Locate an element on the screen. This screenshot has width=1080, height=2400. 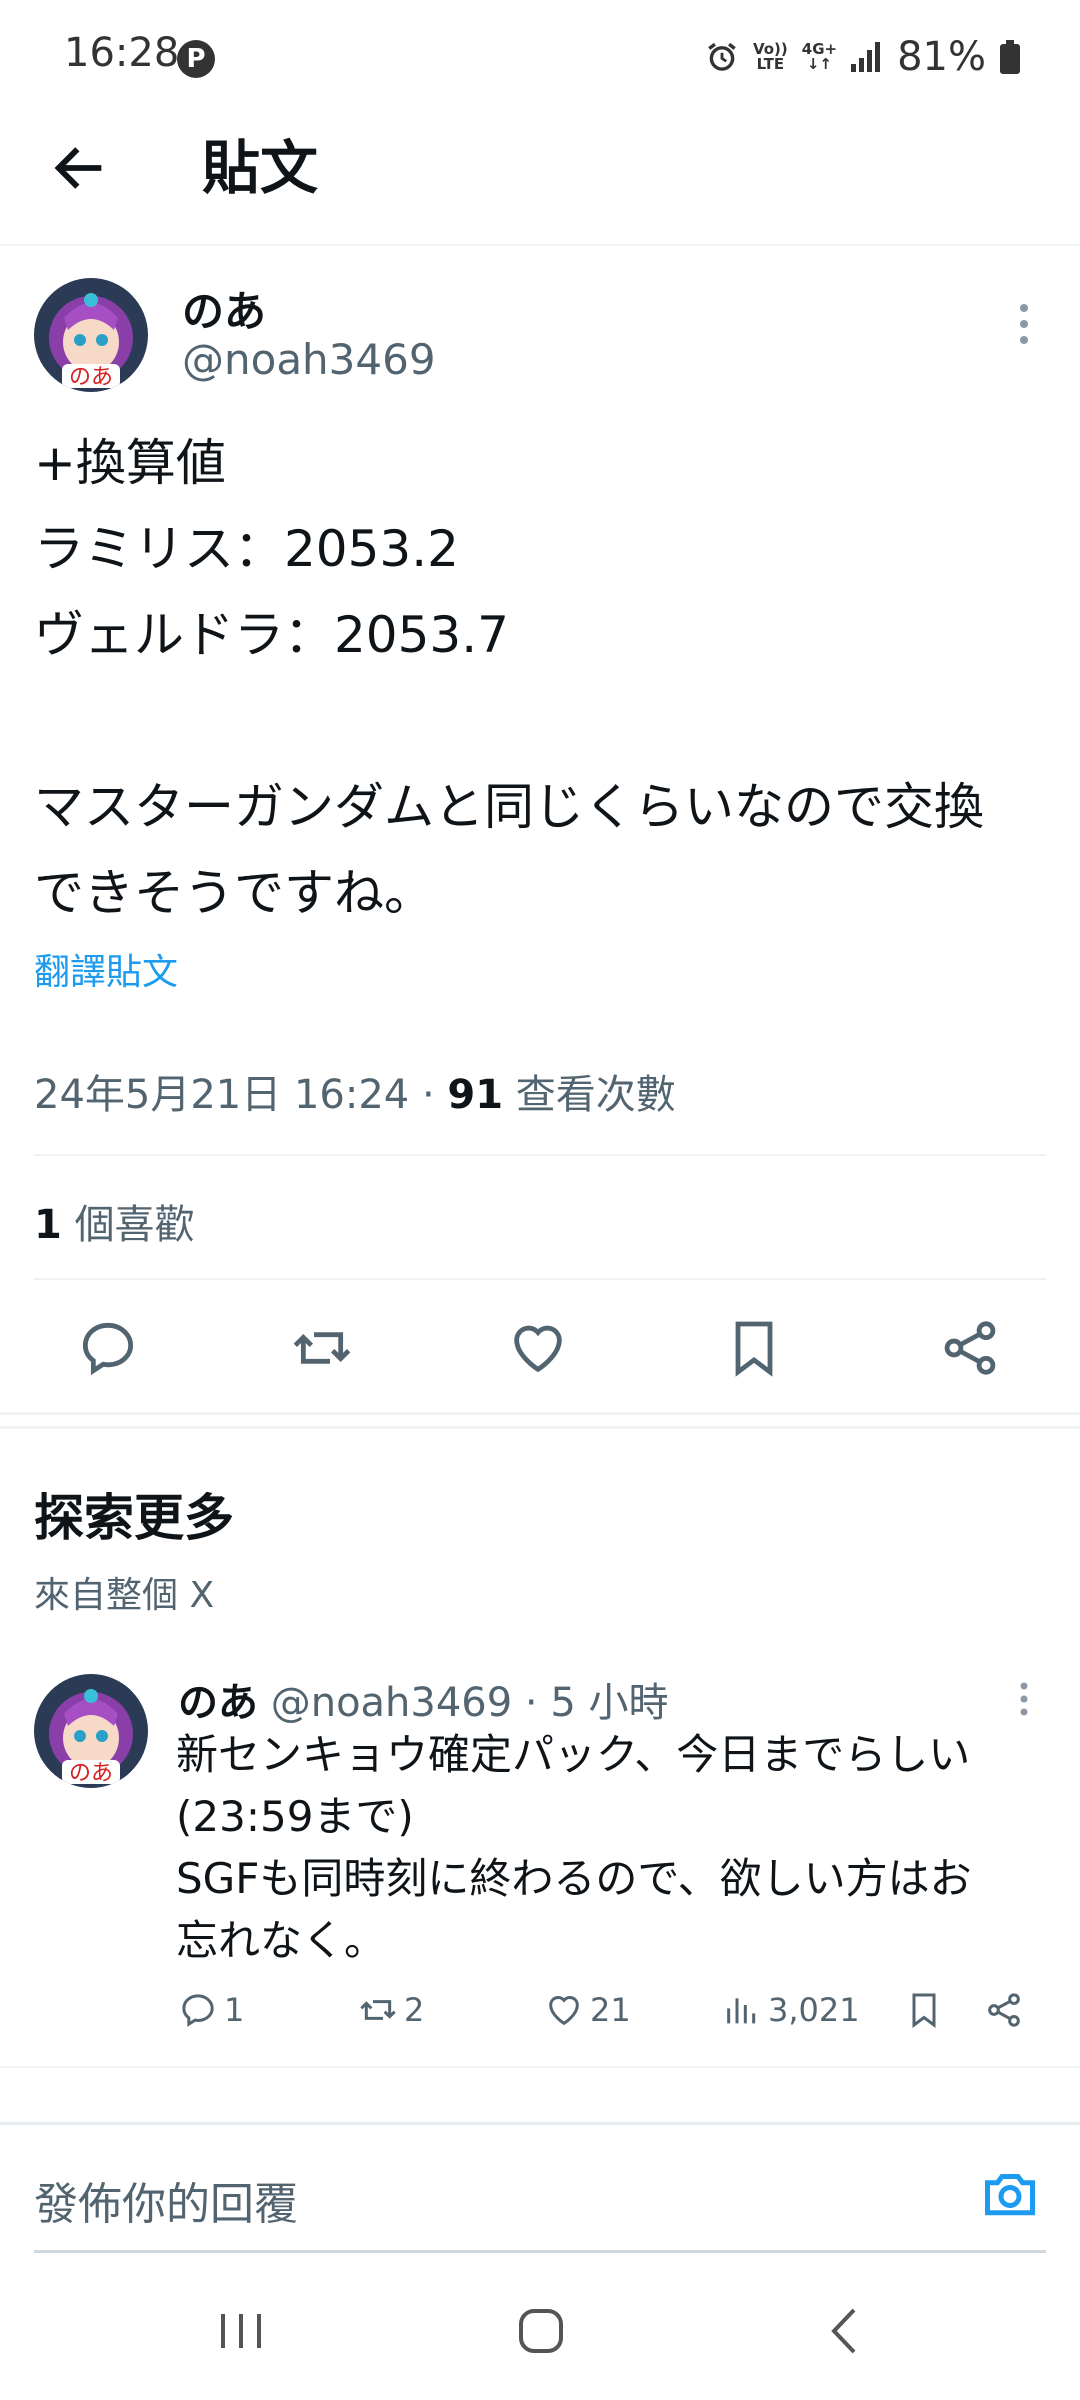
bookmark-button is located at coordinates (754, 1348).